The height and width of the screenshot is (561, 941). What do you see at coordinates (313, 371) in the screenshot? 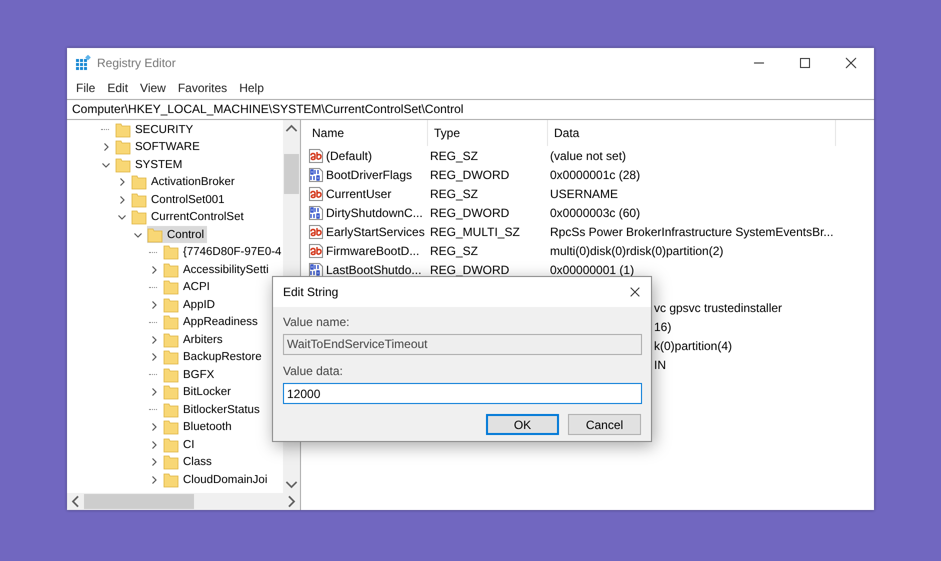
I see `field-label: Value data:` at bounding box center [313, 371].